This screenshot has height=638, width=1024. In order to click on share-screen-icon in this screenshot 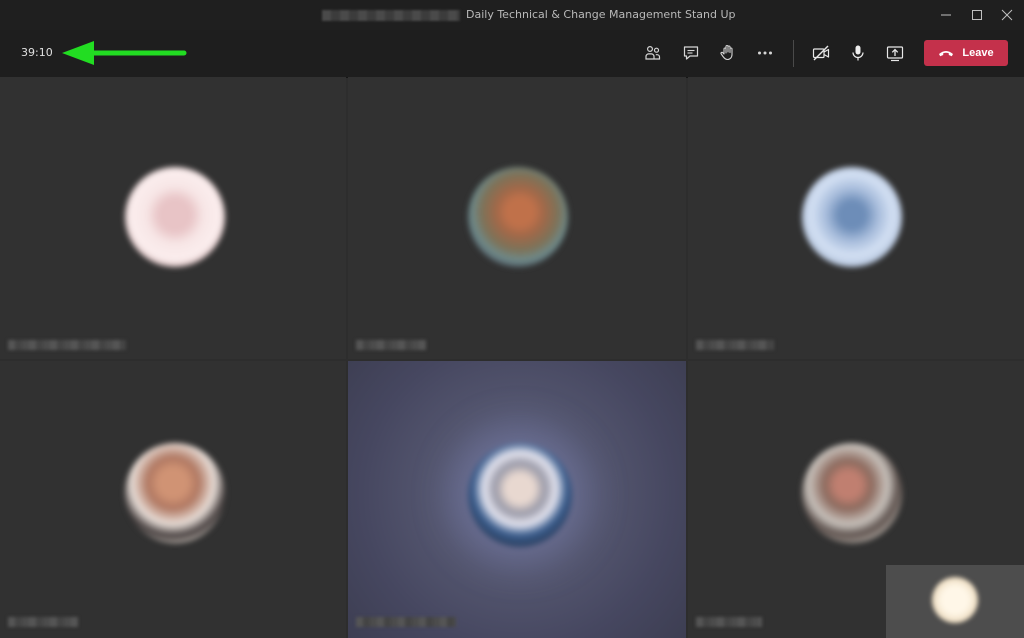, I will do `click(895, 53)`.